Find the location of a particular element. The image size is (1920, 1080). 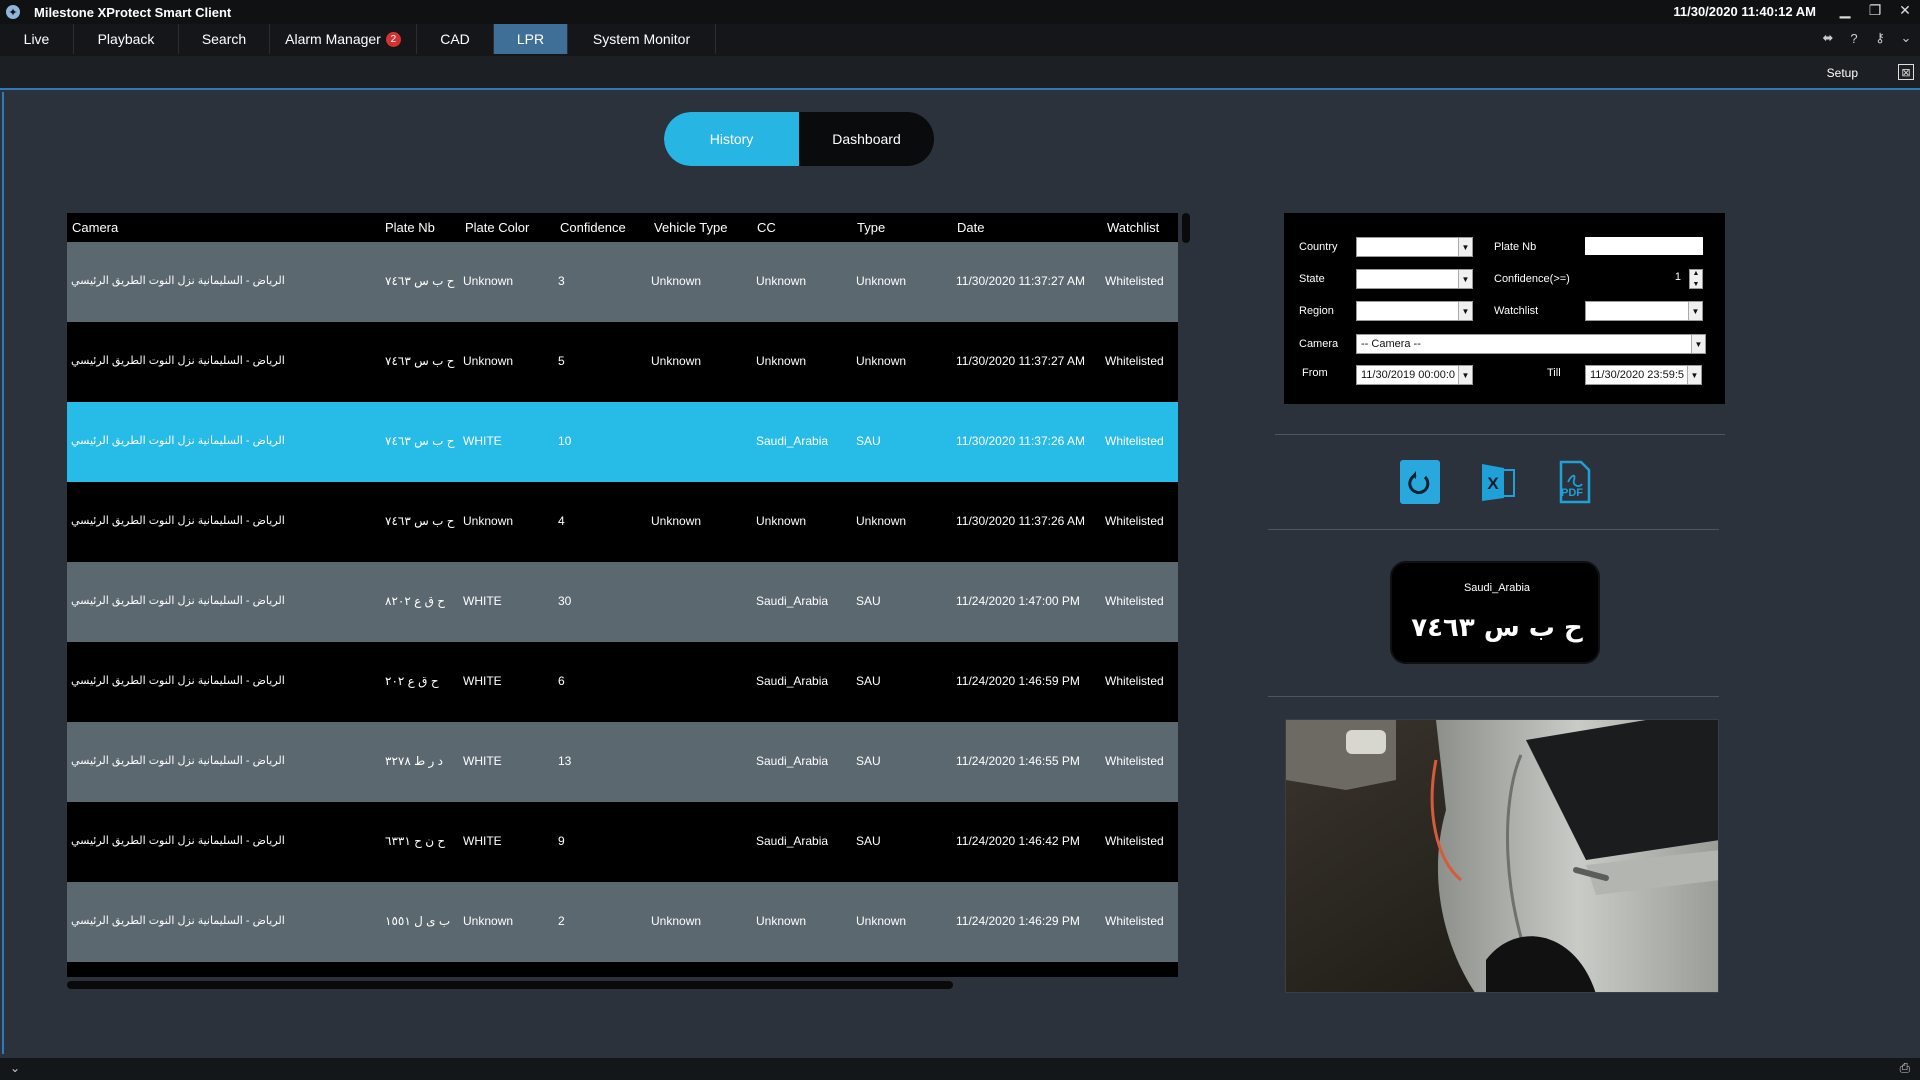

camera-select: -- Camera -- ▼ is located at coordinates (1531, 344).